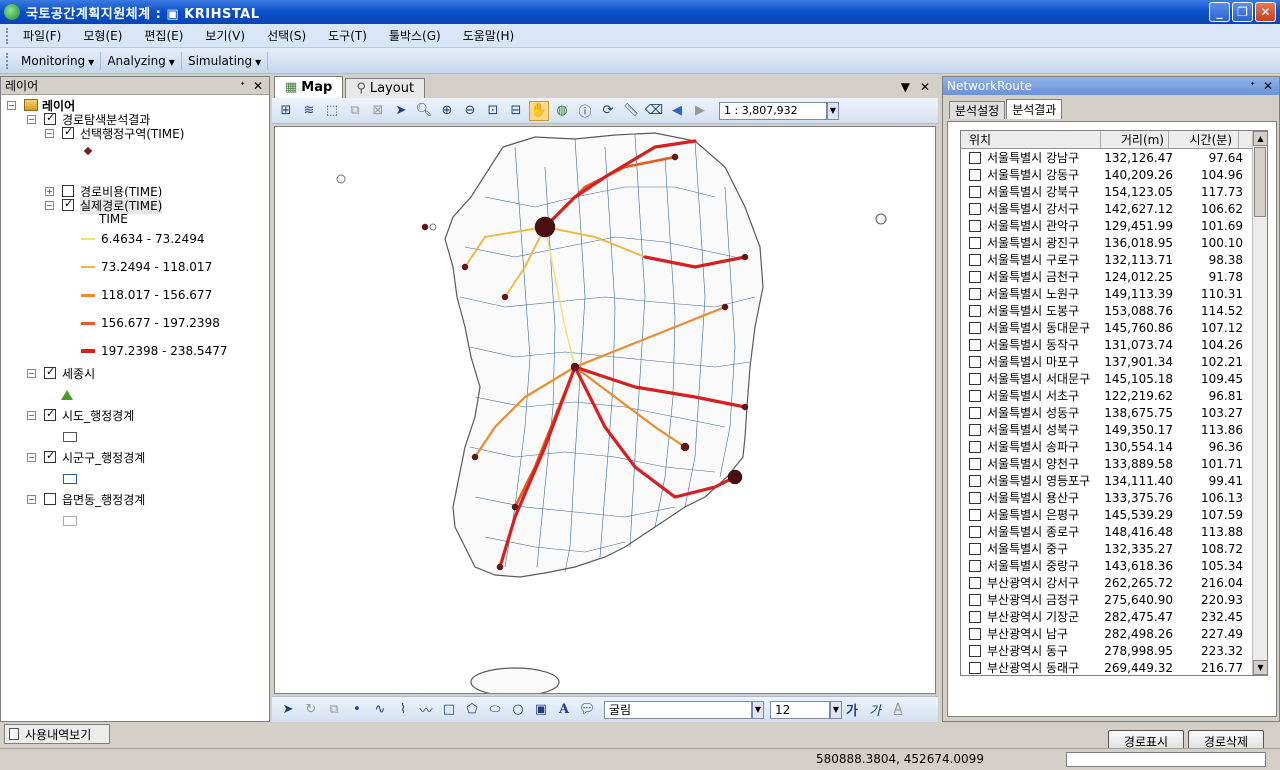  I want to click on table-row: 서울특별시 성동구 138,675.75 103.27, so click(1114, 412).